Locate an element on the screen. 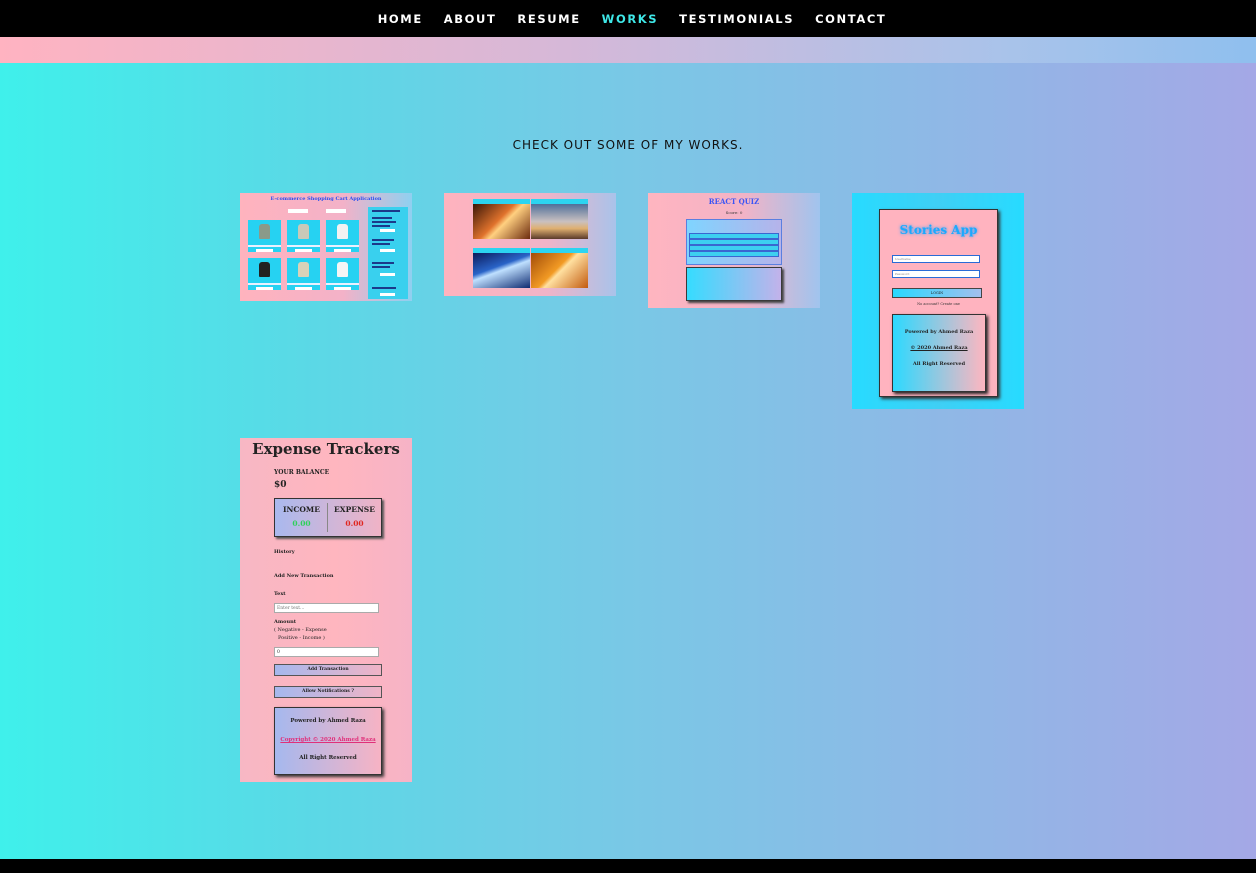 The height and width of the screenshot is (873, 1256). password-field: Password is located at coordinates (936, 274).